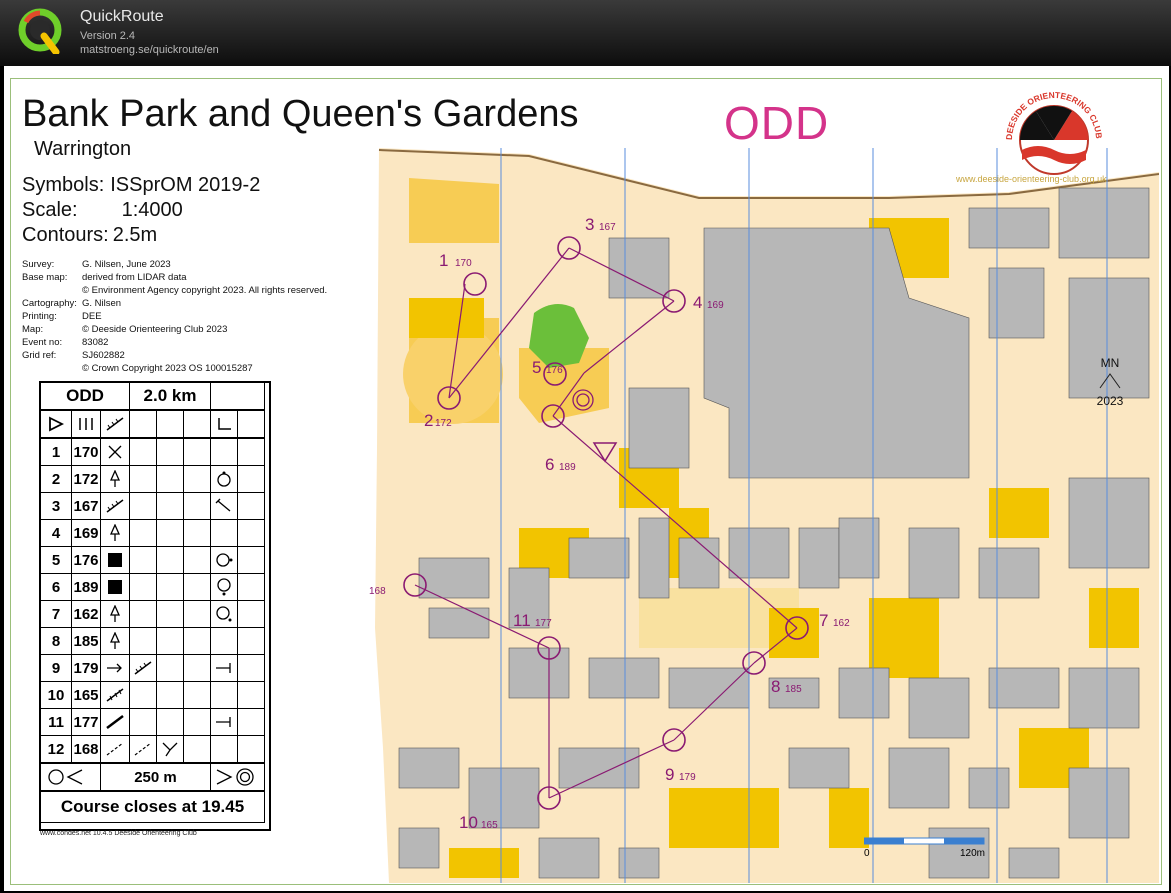 This screenshot has width=1171, height=893. I want to click on control-2-code: 172, so click(443, 423).